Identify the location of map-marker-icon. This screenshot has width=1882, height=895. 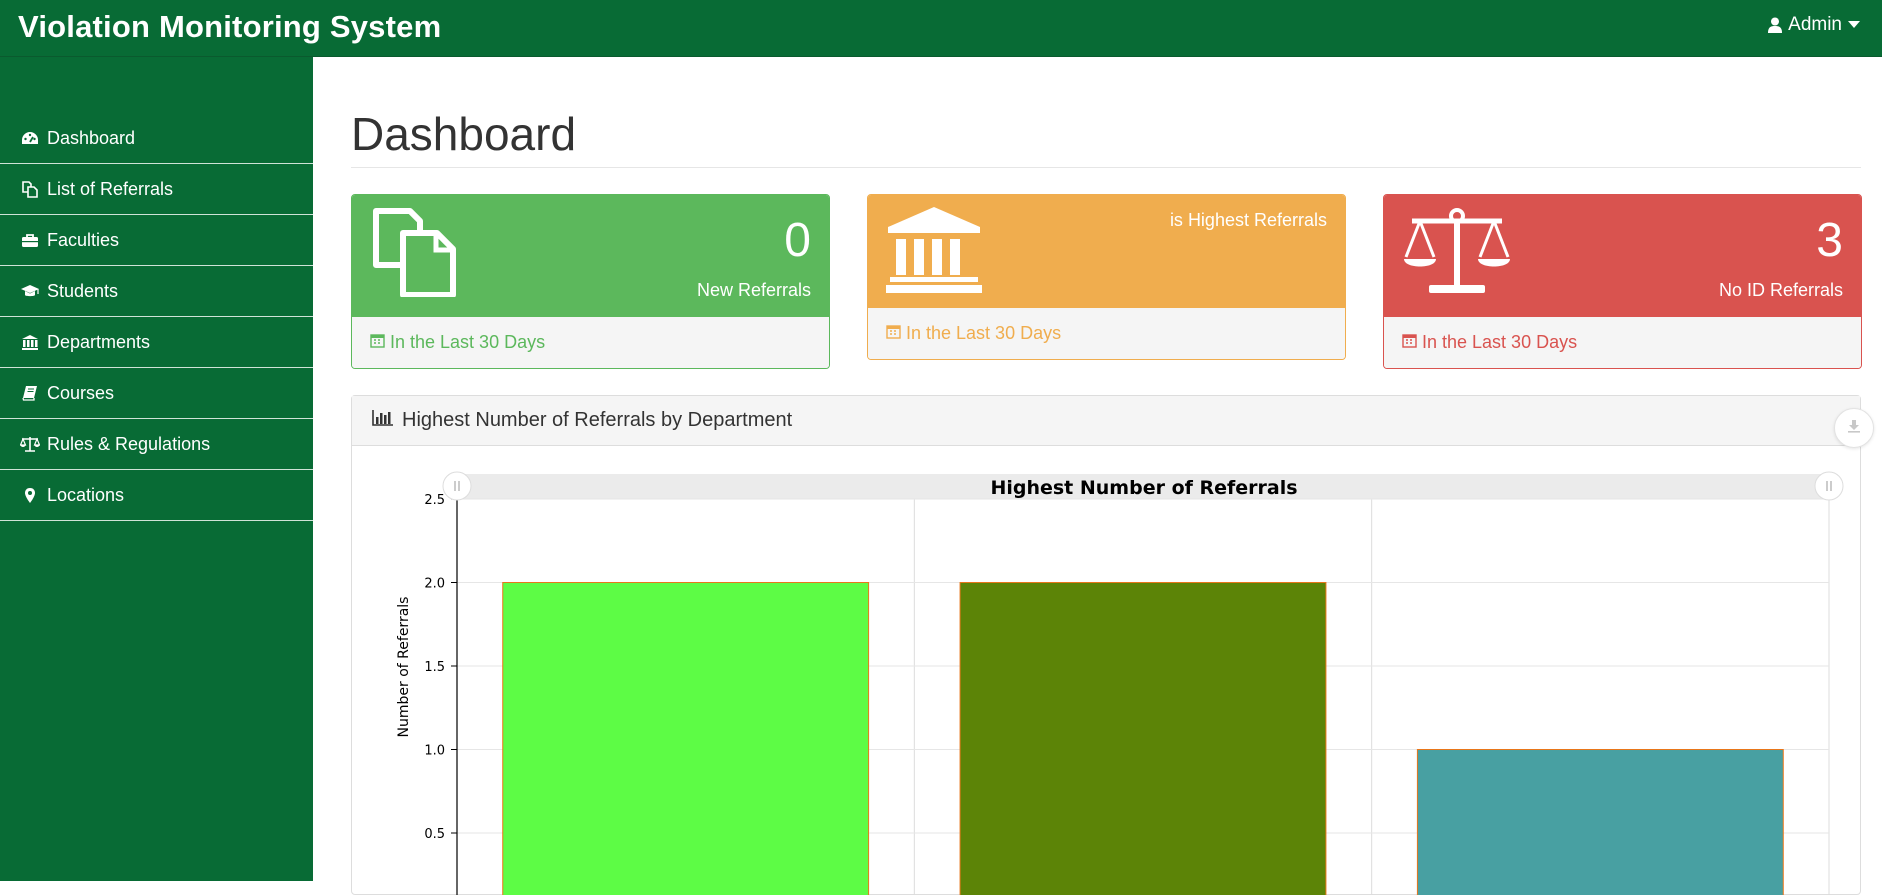
(30, 495).